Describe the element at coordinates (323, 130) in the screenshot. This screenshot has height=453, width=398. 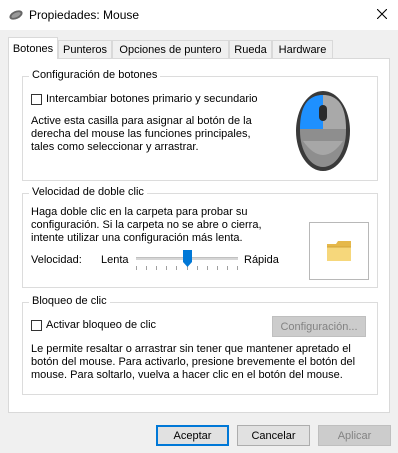
I see `mouse-illustration-icon` at that location.